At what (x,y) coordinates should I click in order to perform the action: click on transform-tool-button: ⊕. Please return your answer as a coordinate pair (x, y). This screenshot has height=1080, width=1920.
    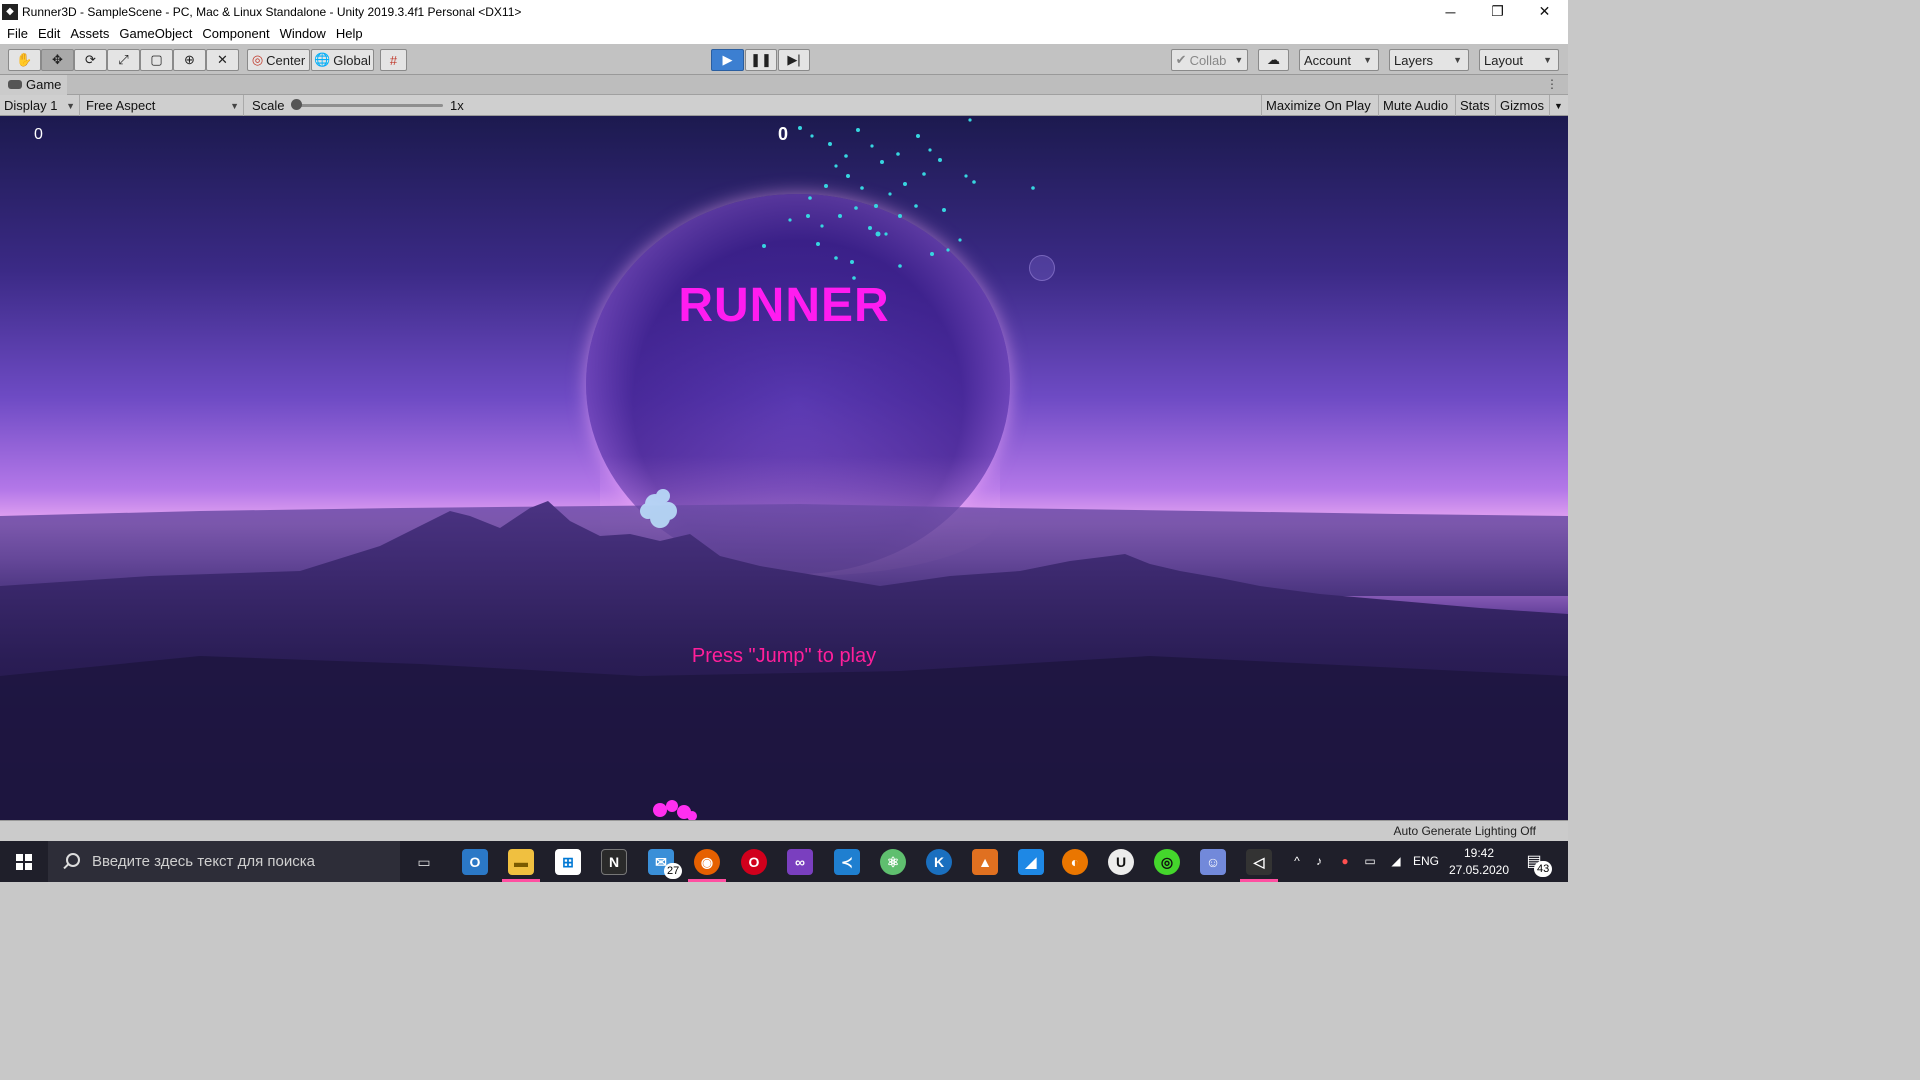
    Looking at the image, I should click on (189, 60).